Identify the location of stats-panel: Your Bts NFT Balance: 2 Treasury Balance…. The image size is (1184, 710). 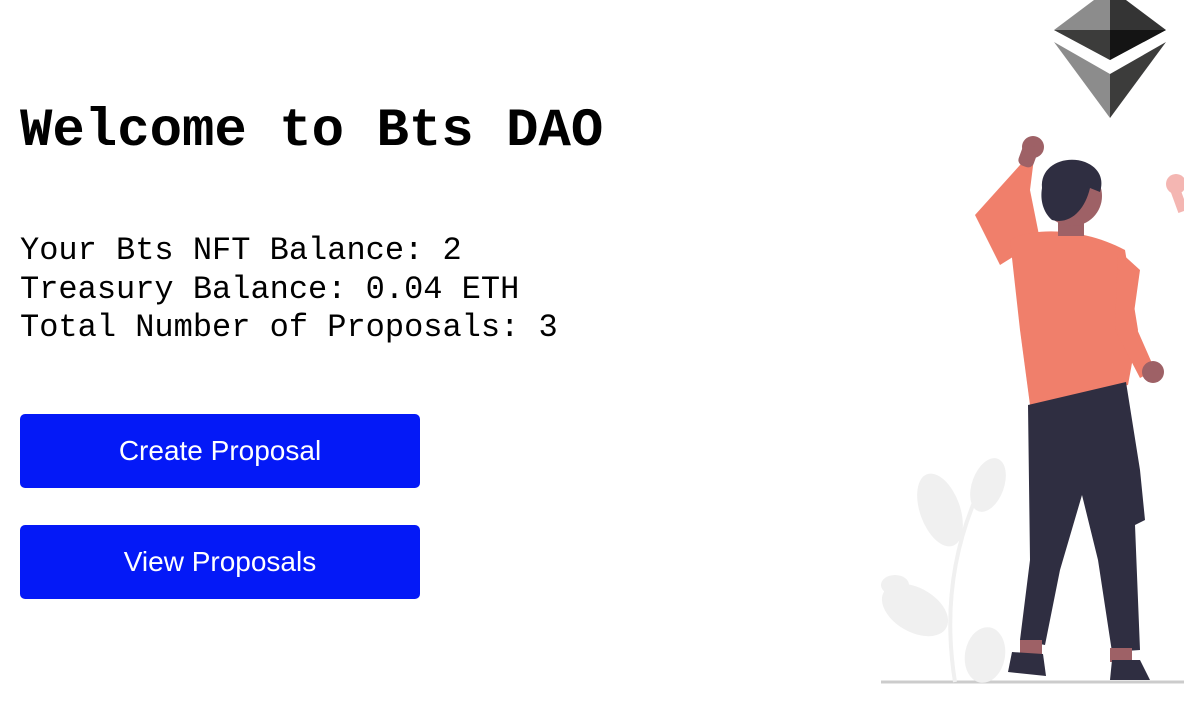
(289, 290).